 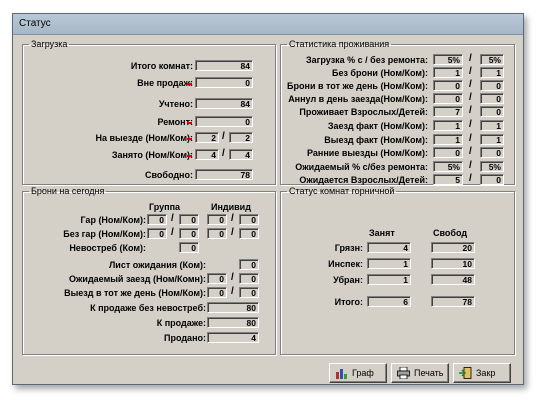 I want to click on guaranteed-label: Гар (Ном/Ком):, so click(x=113, y=220).